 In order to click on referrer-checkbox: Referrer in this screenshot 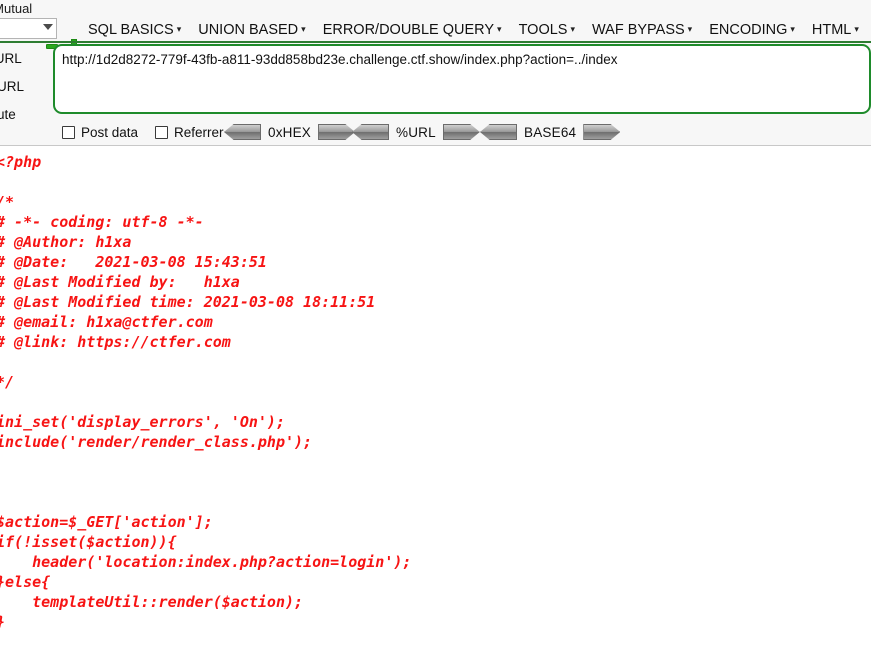, I will do `click(189, 132)`.